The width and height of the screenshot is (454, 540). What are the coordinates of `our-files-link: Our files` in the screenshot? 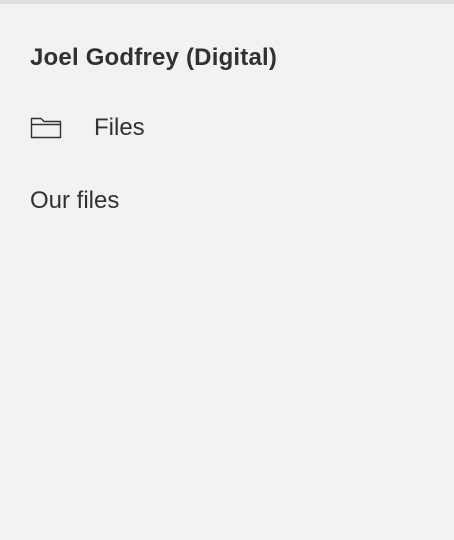 It's located at (74, 201).